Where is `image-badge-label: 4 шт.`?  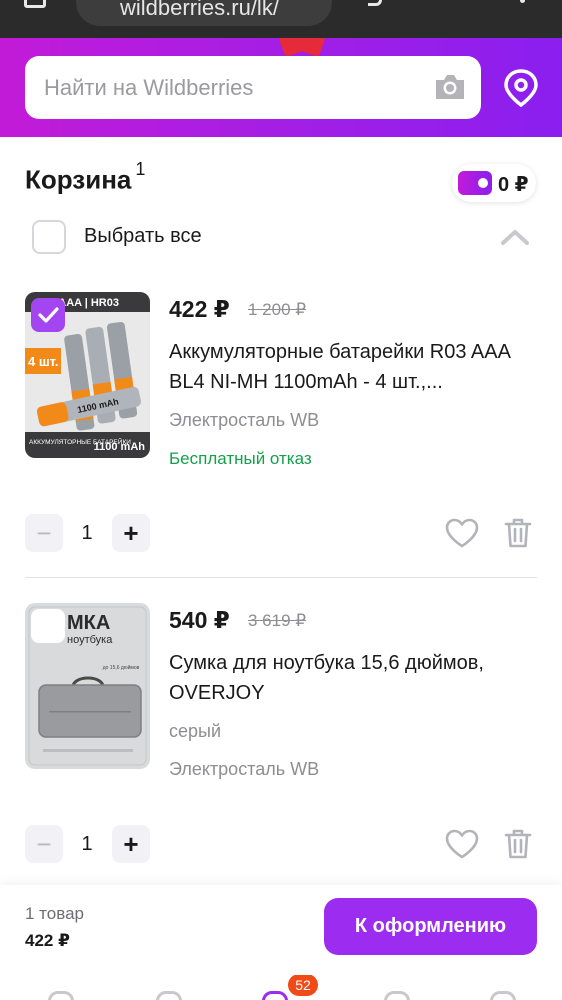
image-badge-label: 4 шт. is located at coordinates (43, 361).